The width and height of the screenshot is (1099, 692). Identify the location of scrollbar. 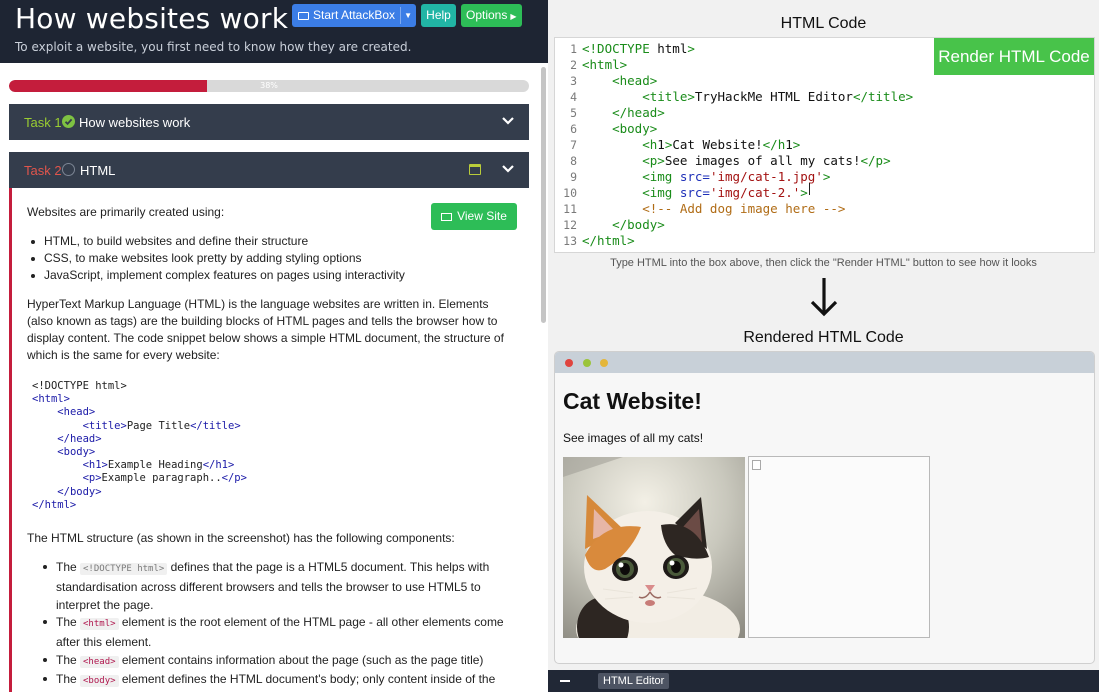
(543, 195).